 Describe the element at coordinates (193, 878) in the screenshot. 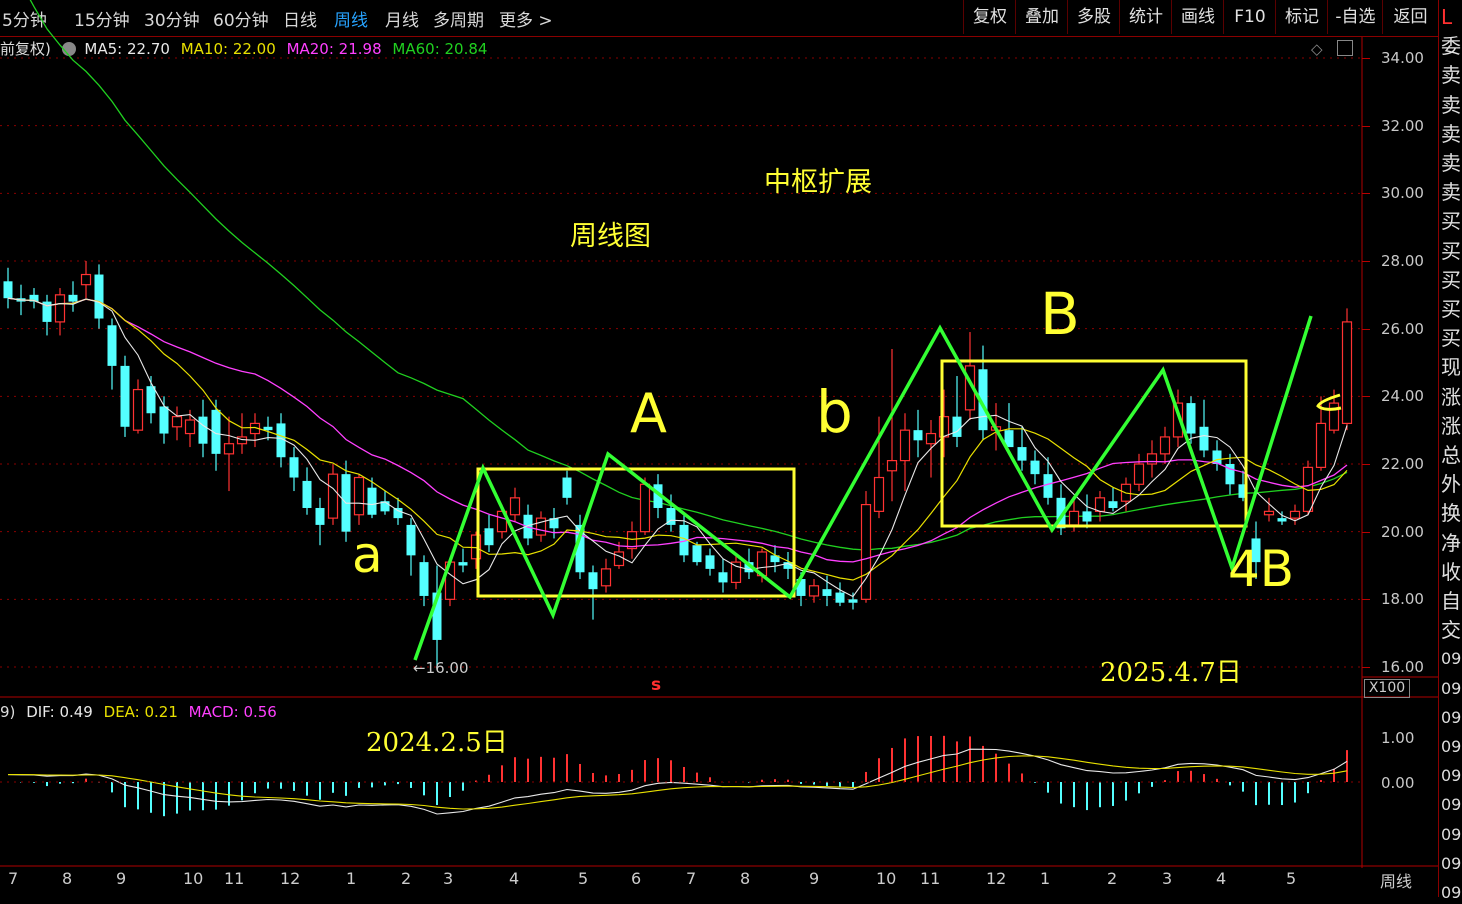

I see `time-tick: 10` at that location.